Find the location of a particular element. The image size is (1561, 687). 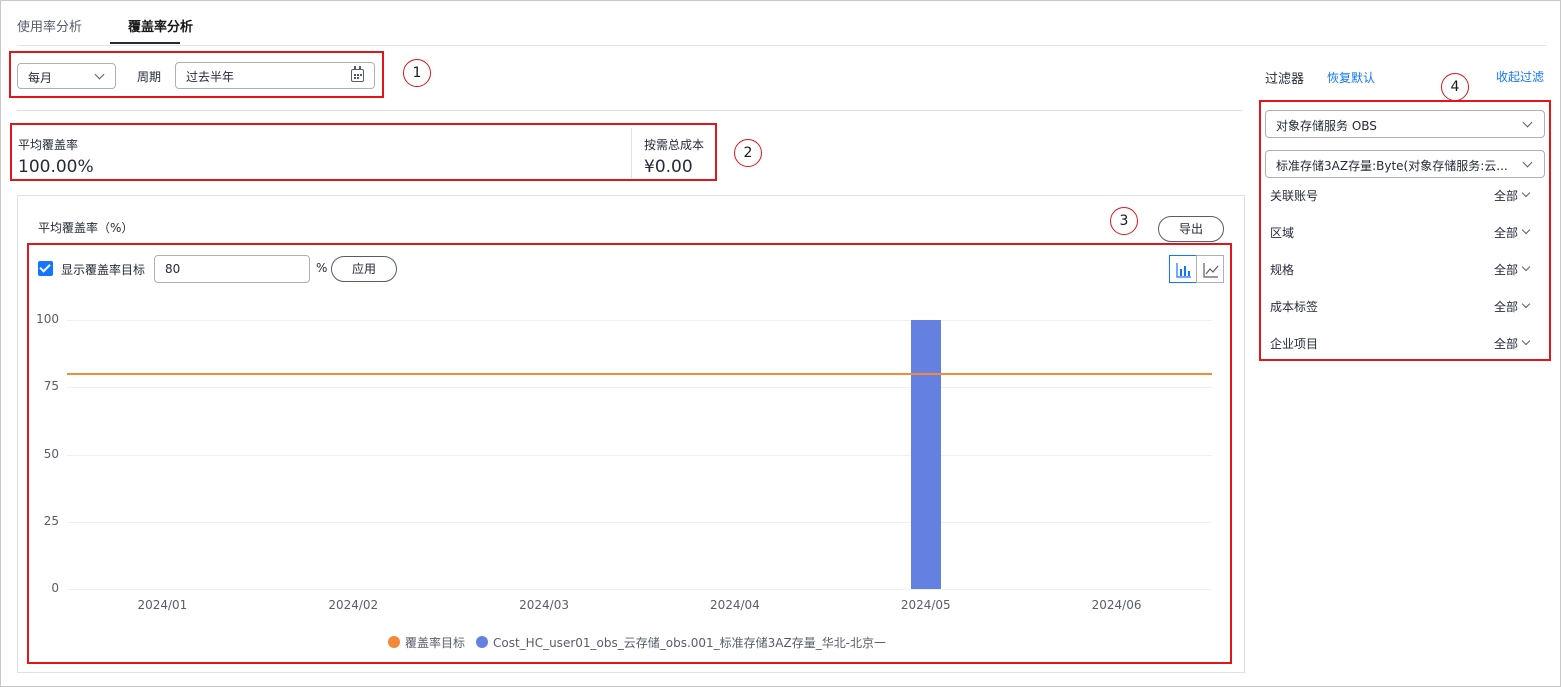

bar-chart-icon is located at coordinates (1183, 270).